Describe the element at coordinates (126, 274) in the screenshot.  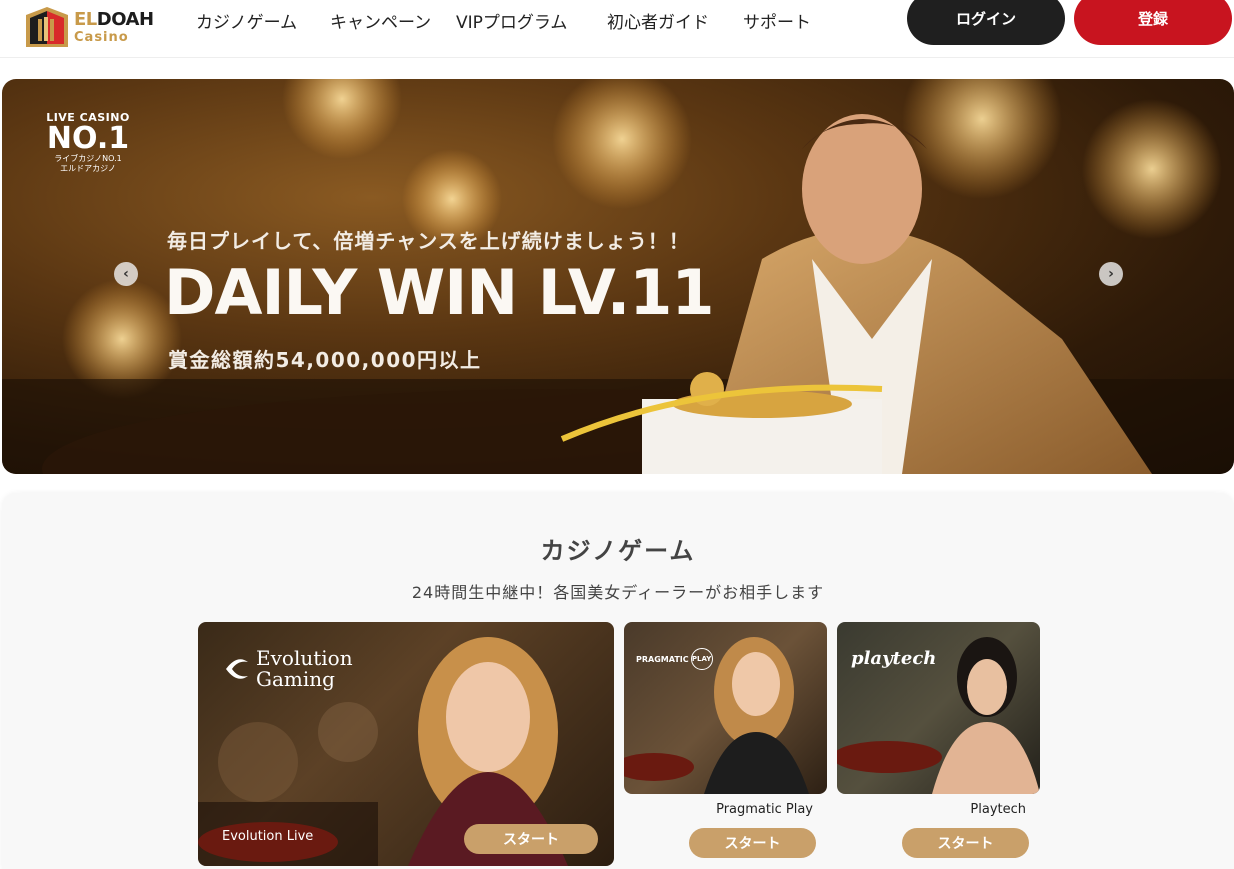
I see `carousel-prev-icon: ‹` at that location.